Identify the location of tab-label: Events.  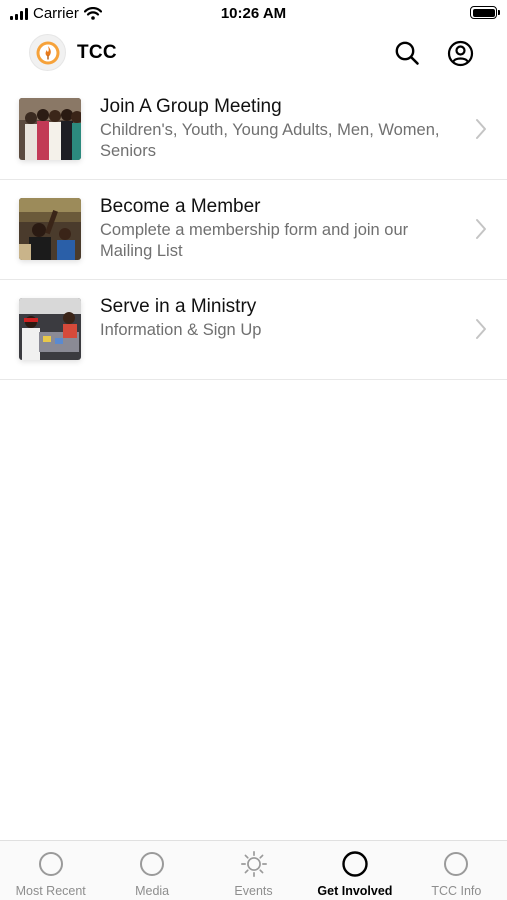
(253, 891).